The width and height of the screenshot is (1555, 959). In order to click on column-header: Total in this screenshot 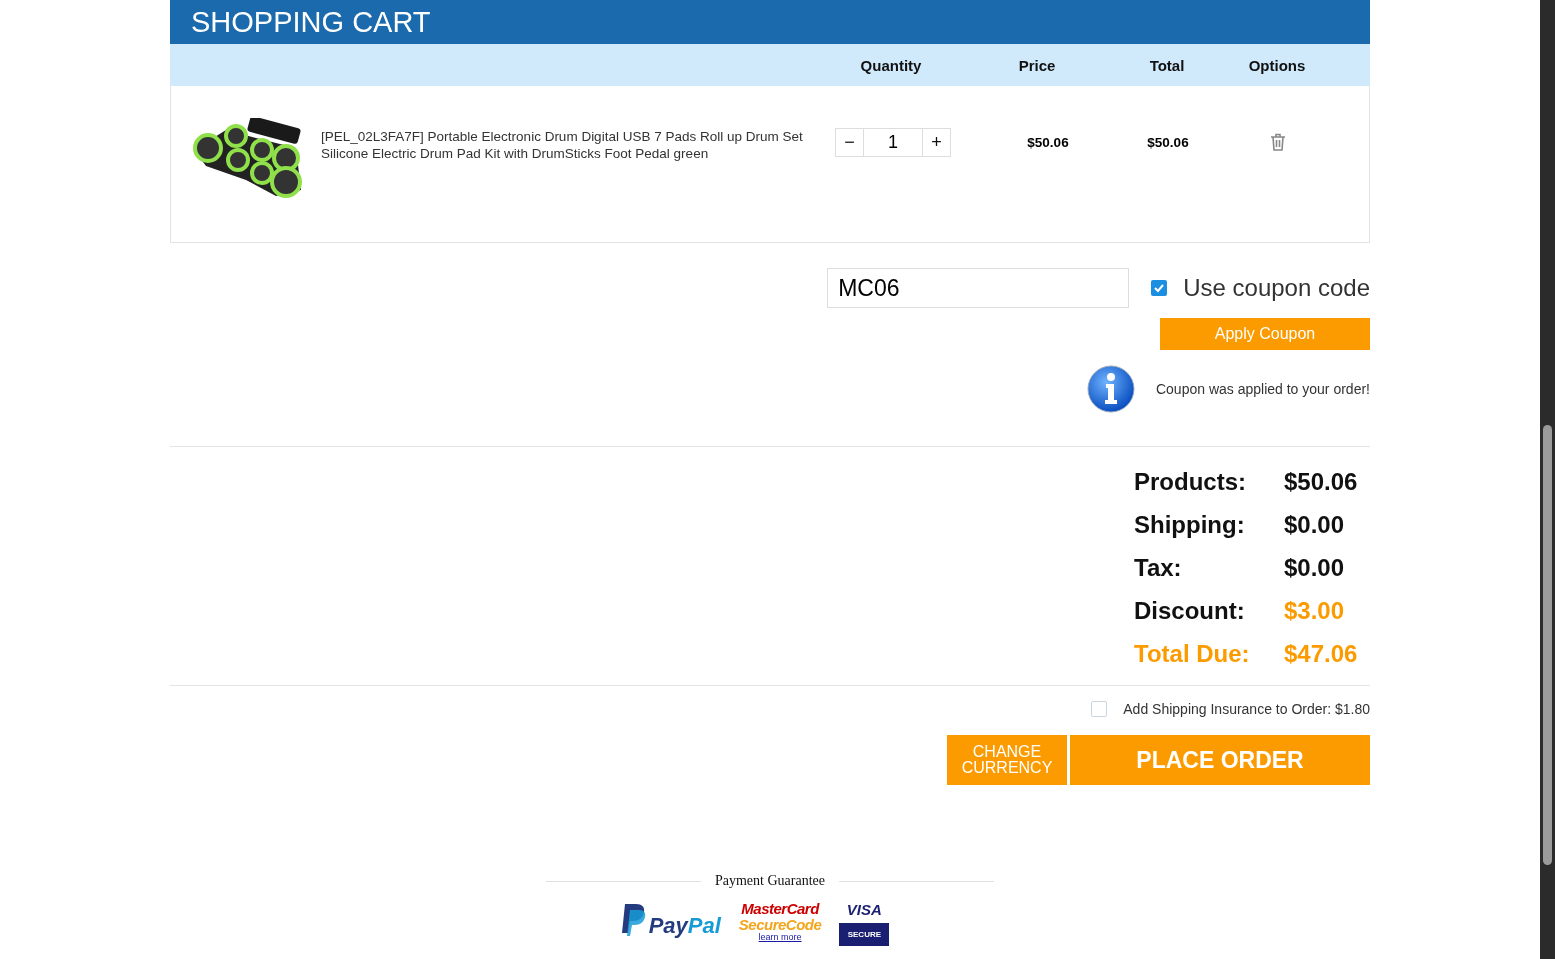, I will do `click(1167, 65)`.